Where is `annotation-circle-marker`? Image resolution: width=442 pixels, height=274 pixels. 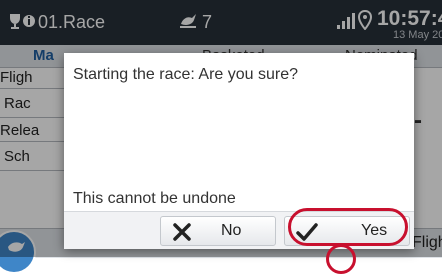 annotation-circle-marker is located at coordinates (341, 259).